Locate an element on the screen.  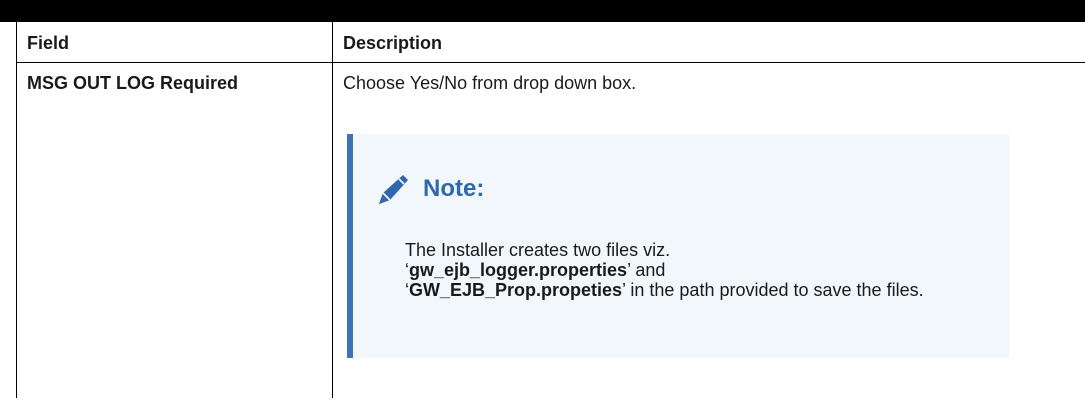
header-field: Field is located at coordinates (174, 42).